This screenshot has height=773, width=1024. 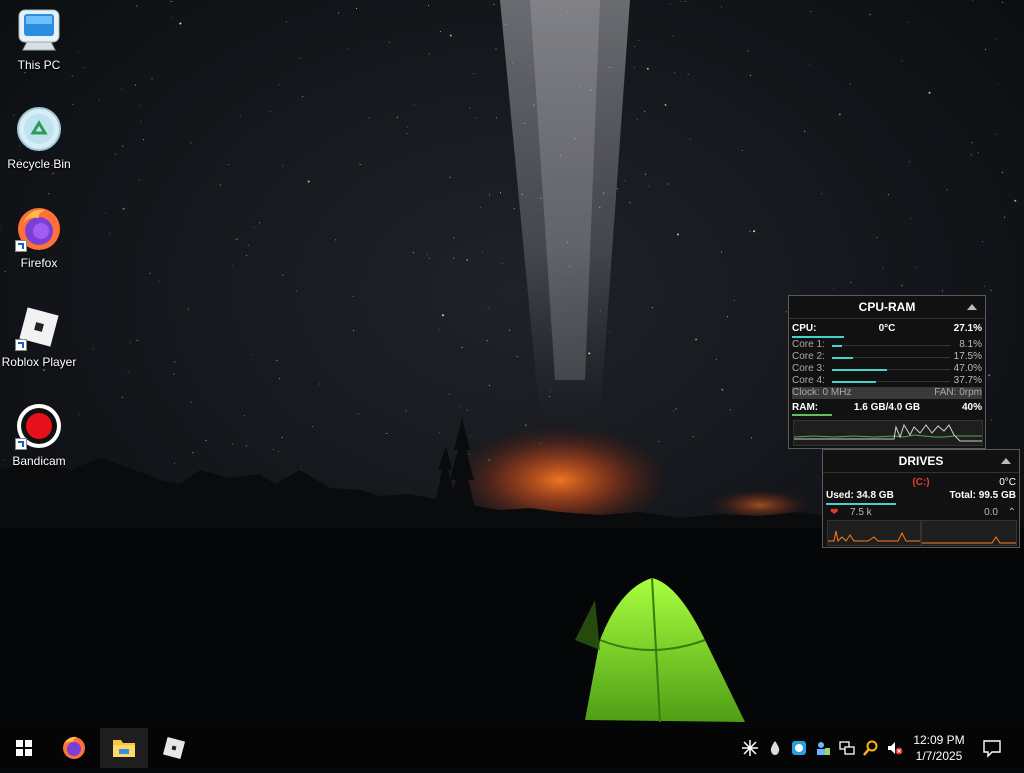 What do you see at coordinates (823, 748) in the screenshot?
I see `people-tray-icon` at bounding box center [823, 748].